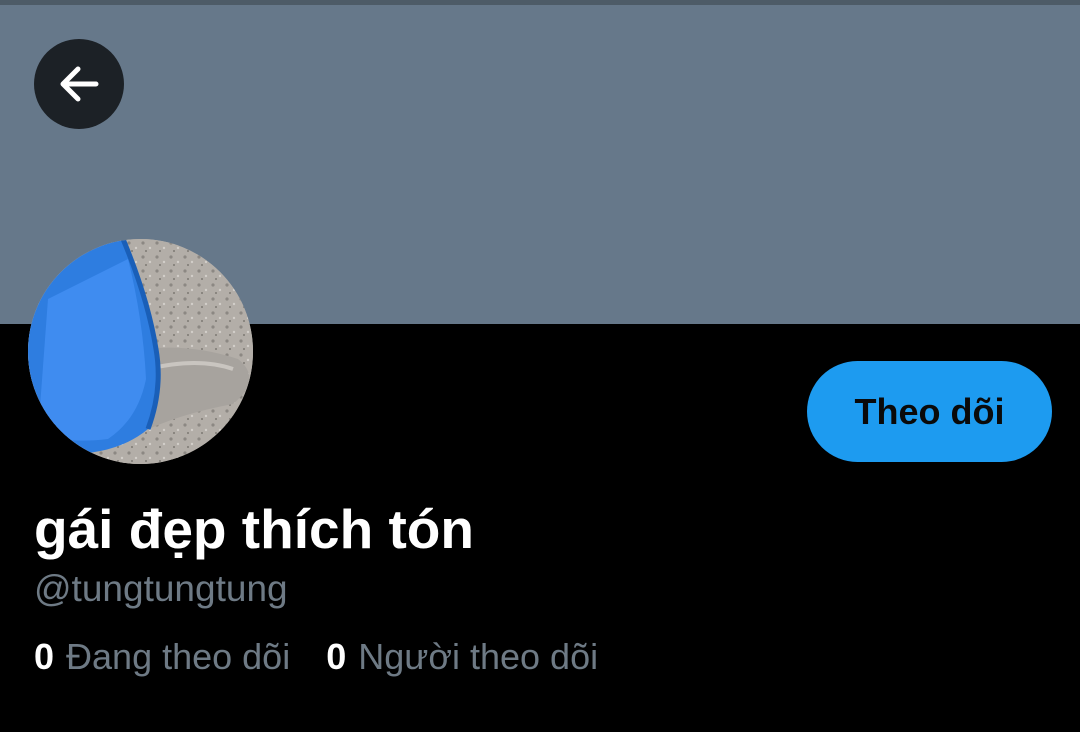 The height and width of the screenshot is (732, 1080). What do you see at coordinates (316, 657) in the screenshot?
I see `profile-stats: 0 Đang theo dõi 0 Người theo dõi` at bounding box center [316, 657].